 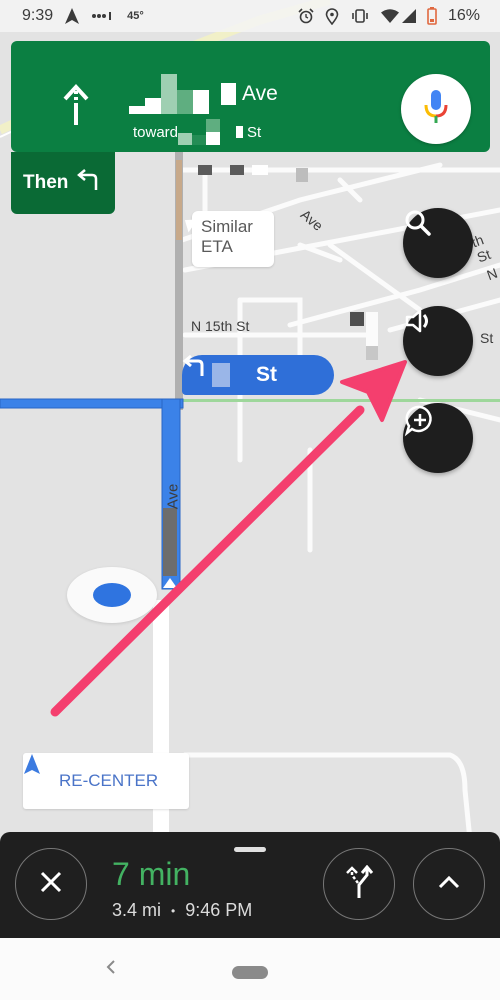 I want to click on fork-routes-icon, so click(x=359, y=884).